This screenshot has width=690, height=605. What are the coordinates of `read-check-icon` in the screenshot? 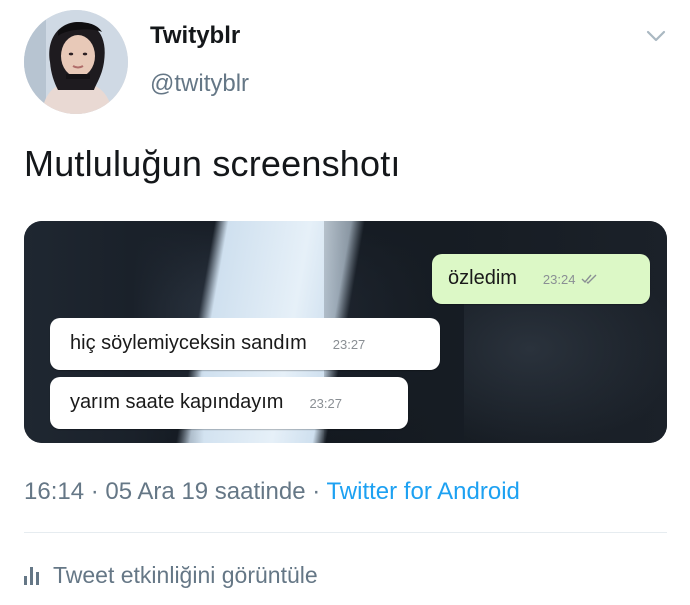 It's located at (590, 279).